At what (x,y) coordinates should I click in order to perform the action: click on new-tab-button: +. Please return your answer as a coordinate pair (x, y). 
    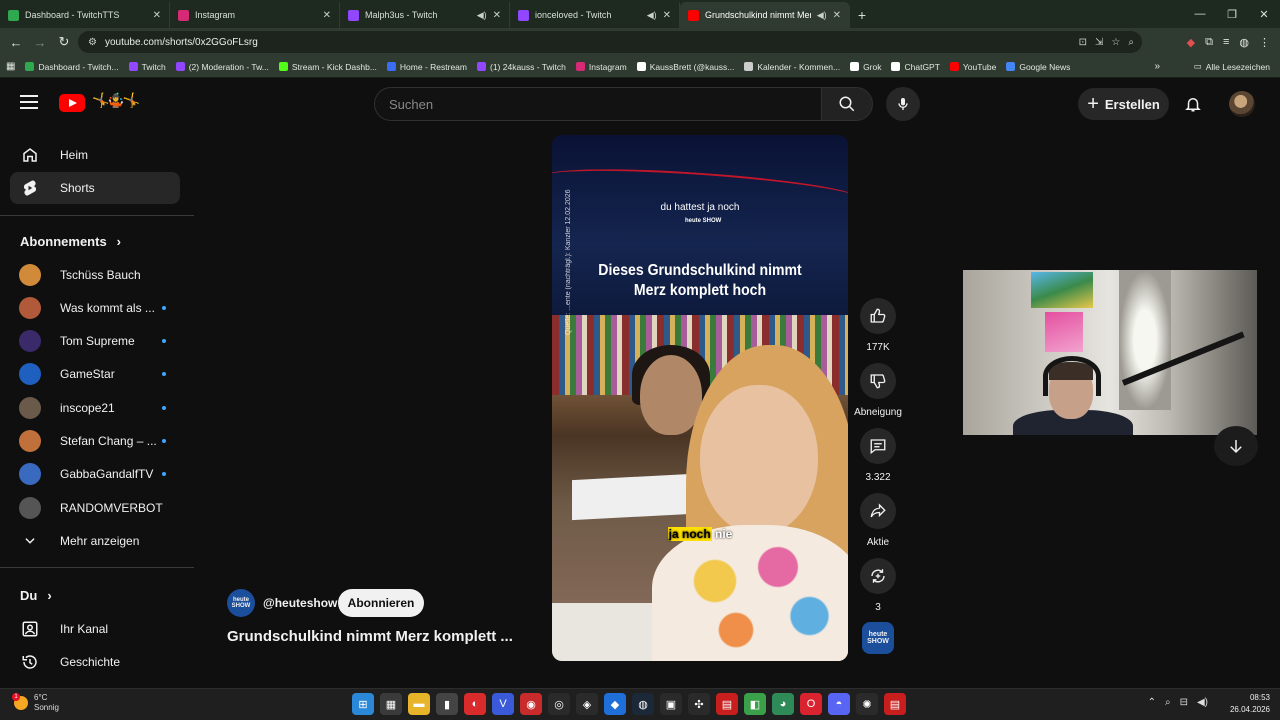
    Looking at the image, I should click on (862, 15).